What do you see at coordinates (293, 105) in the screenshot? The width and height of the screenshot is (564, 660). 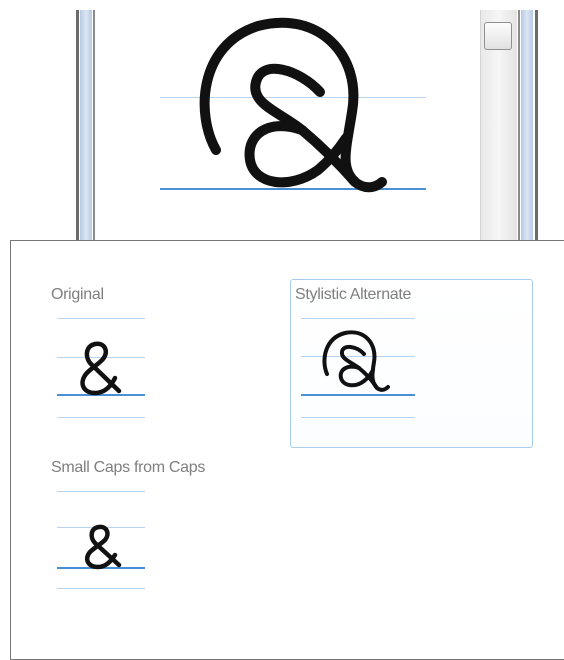 I see `large-ampersand-alternate-icon` at bounding box center [293, 105].